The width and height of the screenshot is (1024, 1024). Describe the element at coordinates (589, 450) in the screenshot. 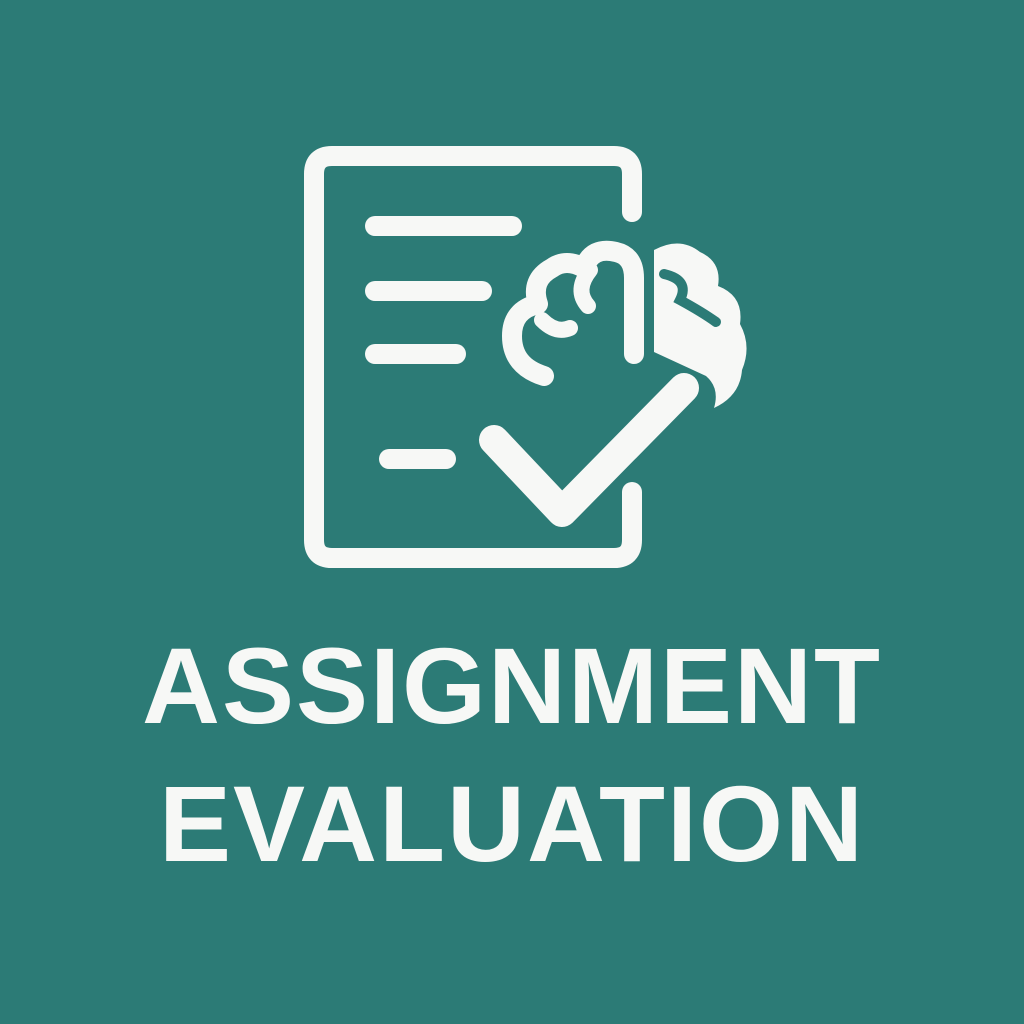

I see `checkmark-icon` at that location.